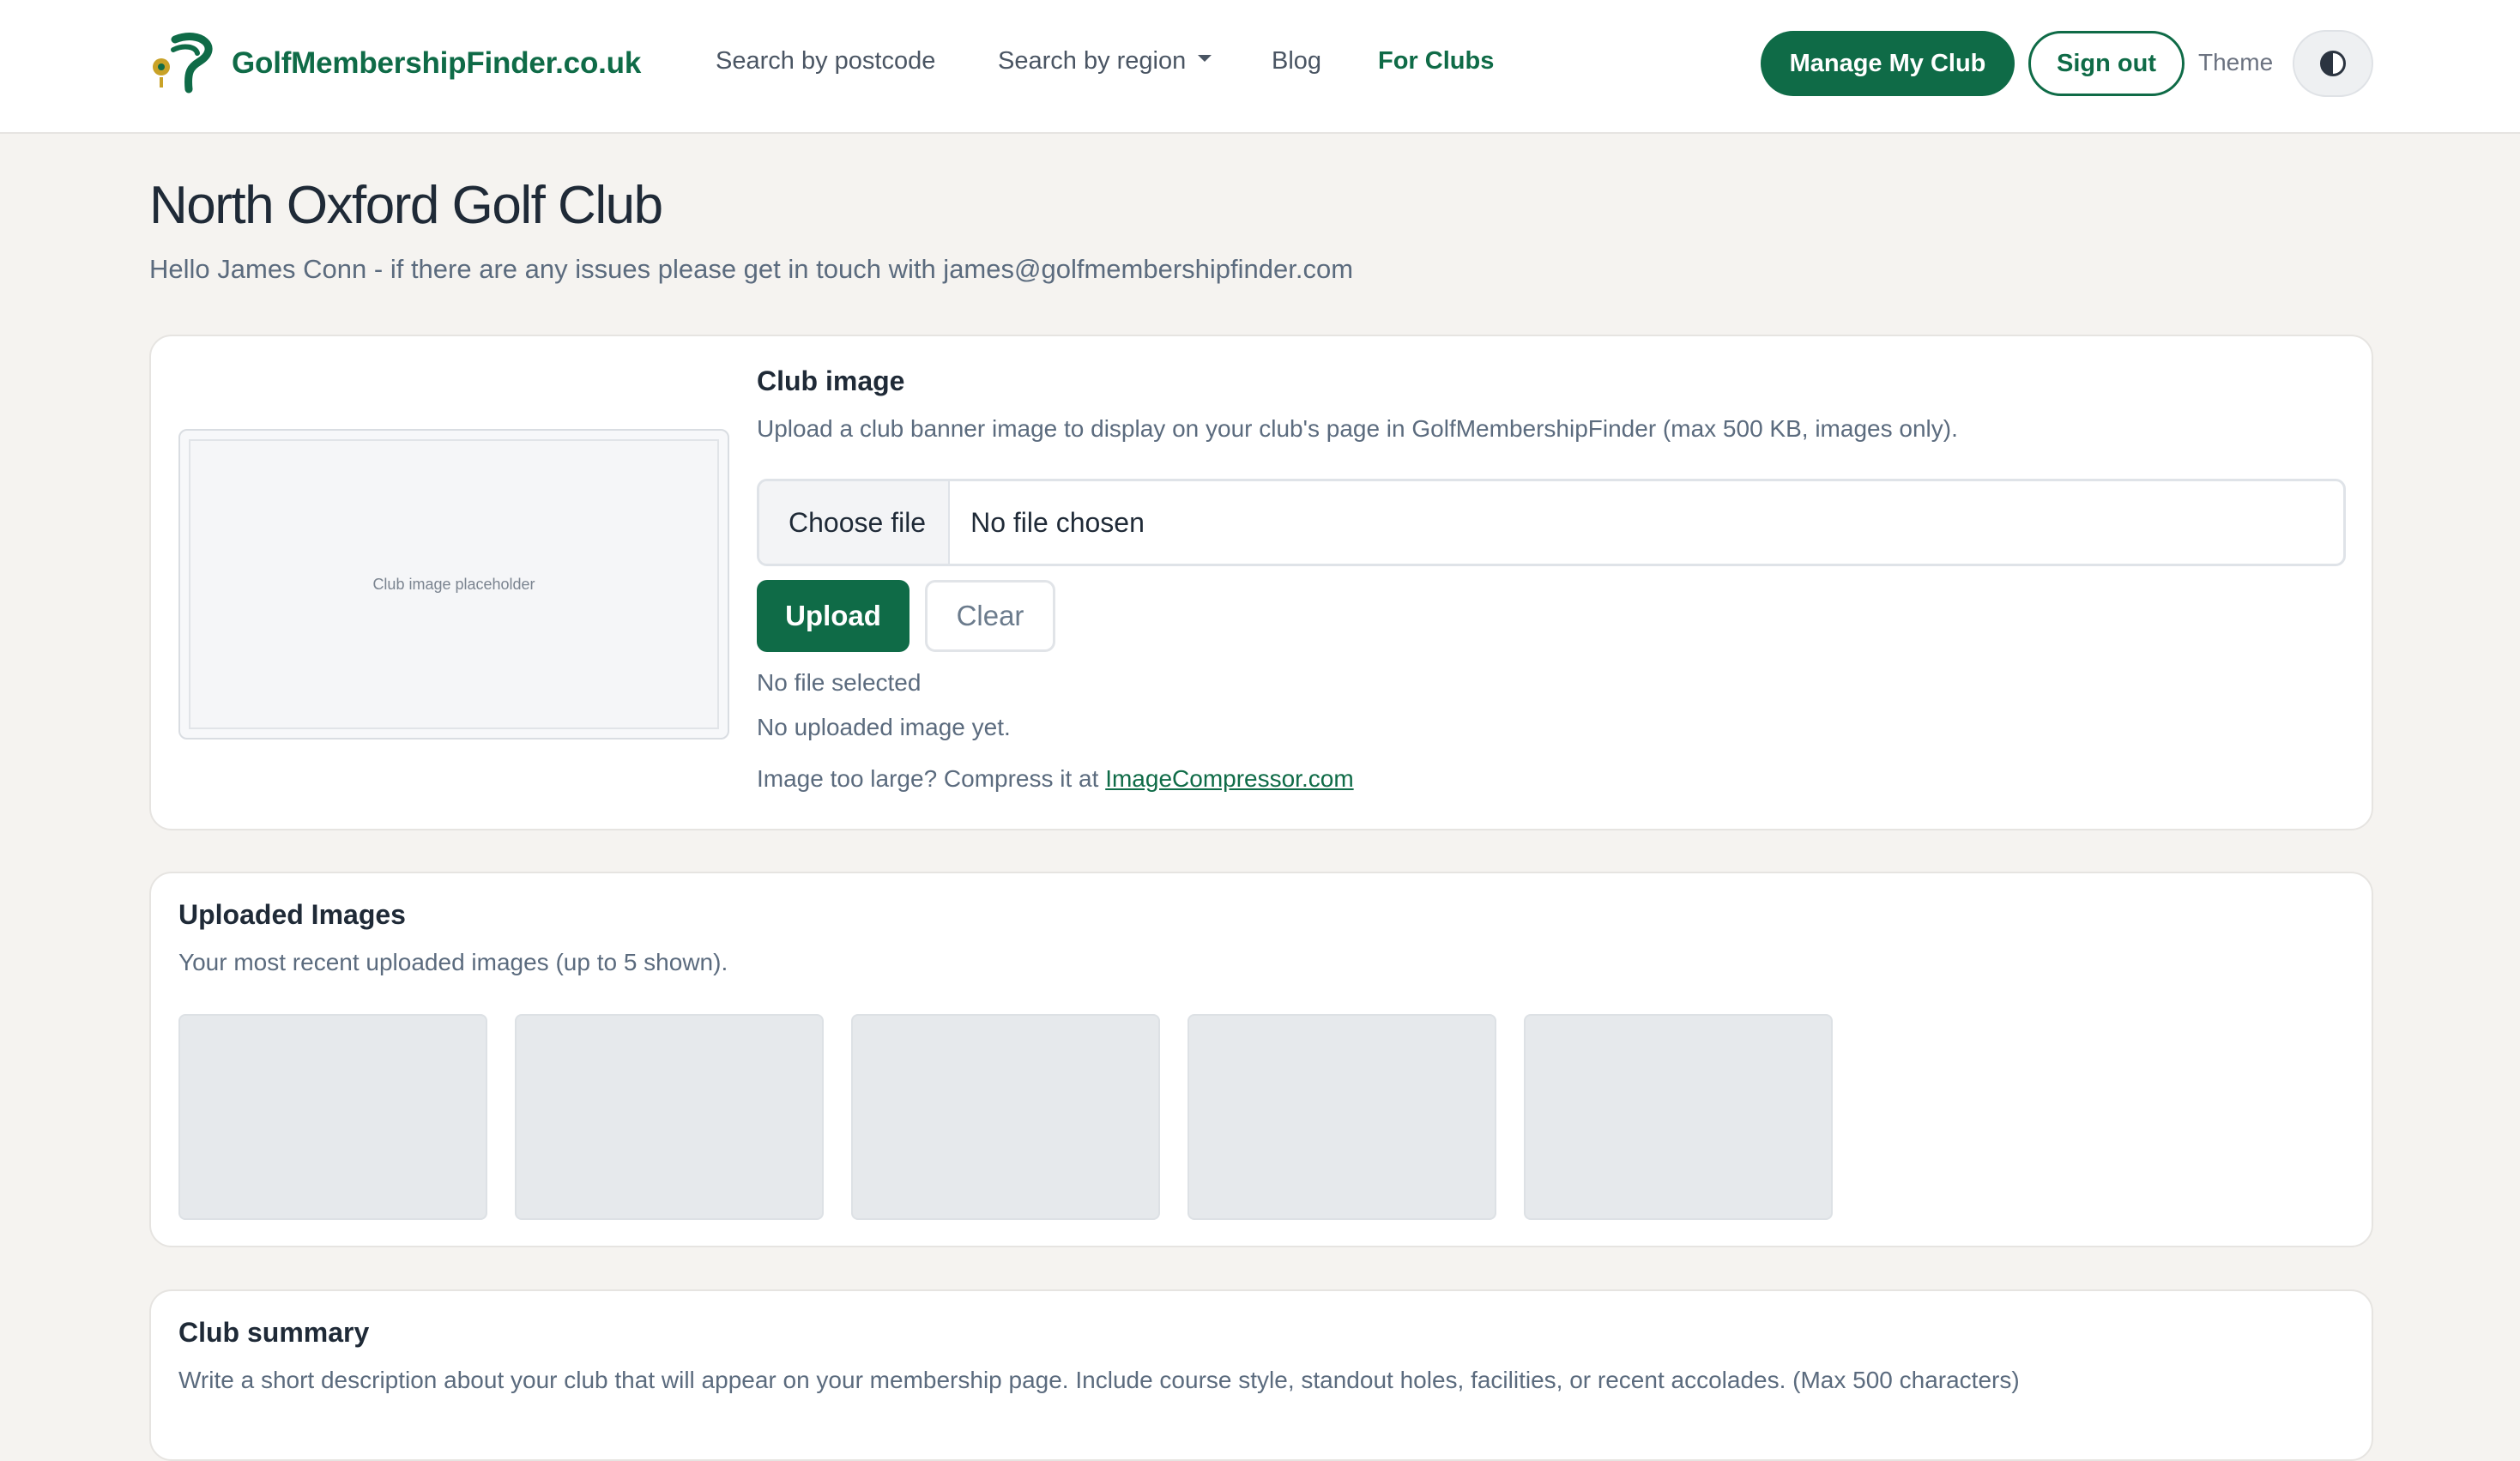  What do you see at coordinates (2106, 63) in the screenshot?
I see `sign-out-button: Sign out` at bounding box center [2106, 63].